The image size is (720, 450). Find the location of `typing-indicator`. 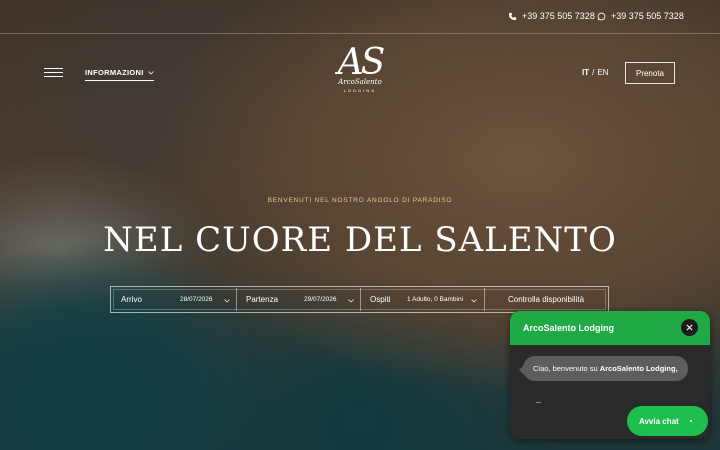

typing-indicator is located at coordinates (538, 402).